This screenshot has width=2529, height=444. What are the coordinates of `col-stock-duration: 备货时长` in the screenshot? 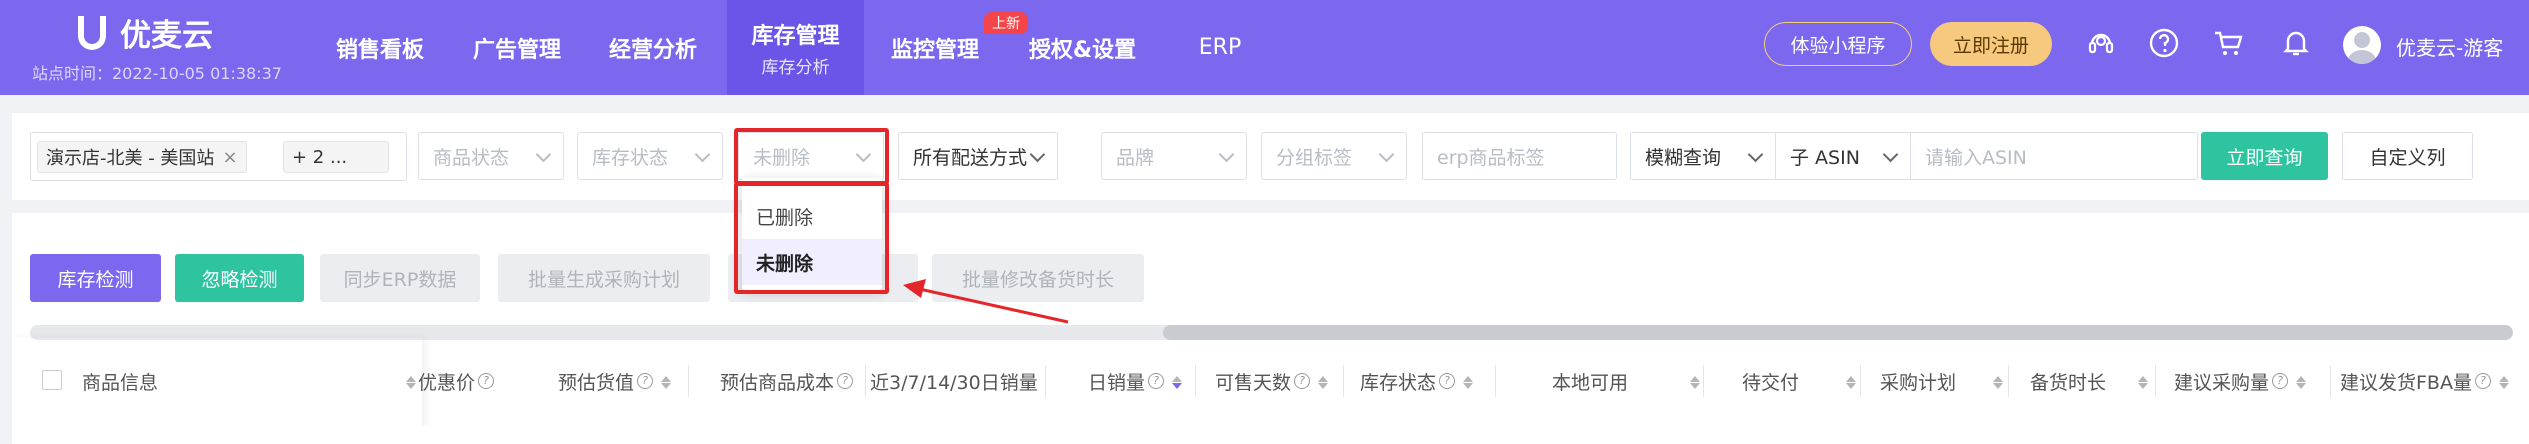 It's located at (2068, 381).